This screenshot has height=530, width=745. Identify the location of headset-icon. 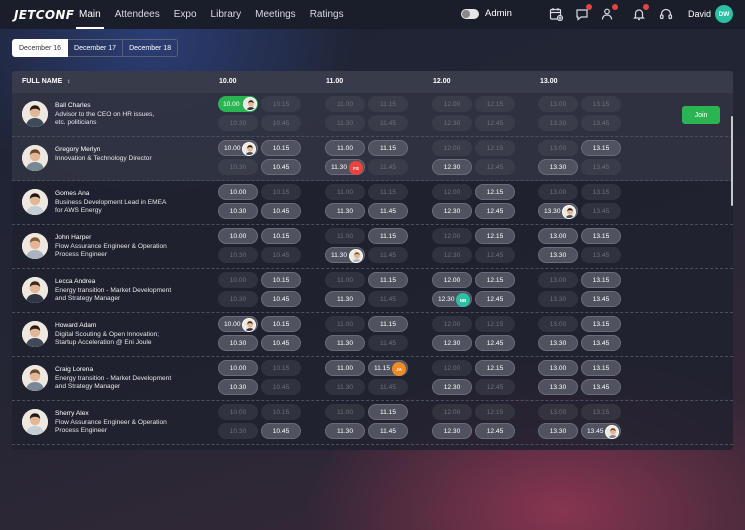
(666, 14).